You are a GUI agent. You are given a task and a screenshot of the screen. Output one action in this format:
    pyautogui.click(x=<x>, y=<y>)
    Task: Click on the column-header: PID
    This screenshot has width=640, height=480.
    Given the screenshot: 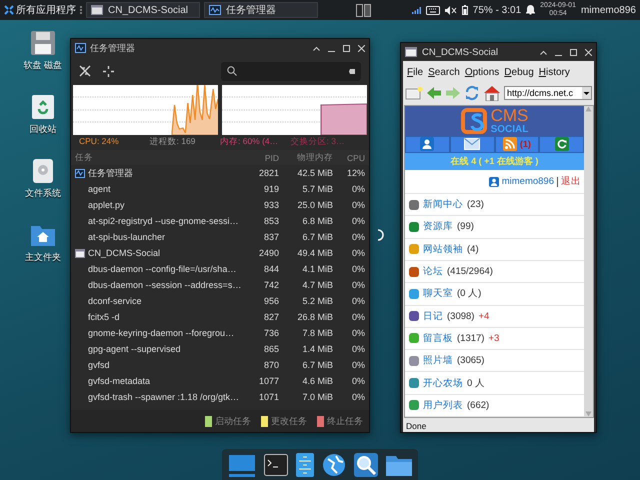 What is the action you would take?
    pyautogui.click(x=263, y=157)
    